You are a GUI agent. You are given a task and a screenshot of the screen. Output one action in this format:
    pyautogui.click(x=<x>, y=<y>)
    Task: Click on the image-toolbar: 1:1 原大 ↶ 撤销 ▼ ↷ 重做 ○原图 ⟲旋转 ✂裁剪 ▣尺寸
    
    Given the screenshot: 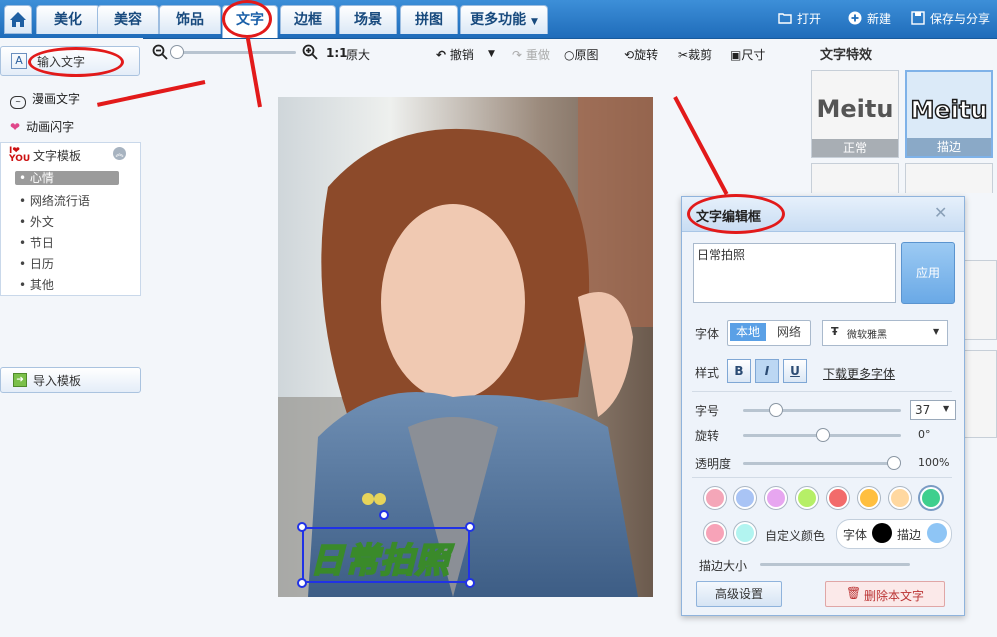 What is the action you would take?
    pyautogui.click(x=475, y=54)
    